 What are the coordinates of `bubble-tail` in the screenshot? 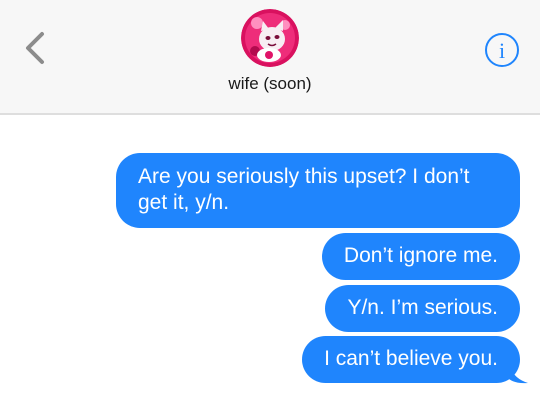 It's located at (518, 374).